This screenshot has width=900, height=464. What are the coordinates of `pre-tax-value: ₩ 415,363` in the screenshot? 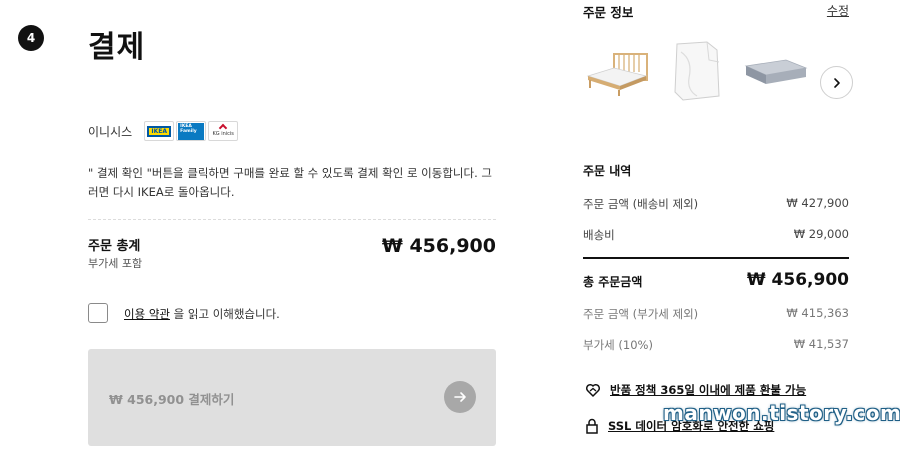 It's located at (817, 313).